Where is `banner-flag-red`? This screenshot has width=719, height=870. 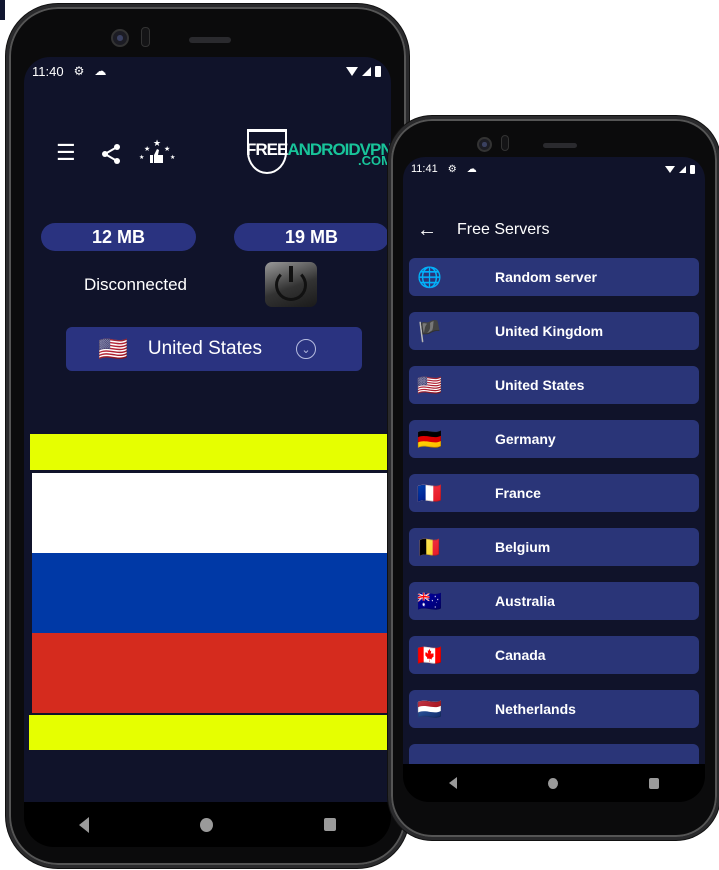
banner-flag-red is located at coordinates (211, 673).